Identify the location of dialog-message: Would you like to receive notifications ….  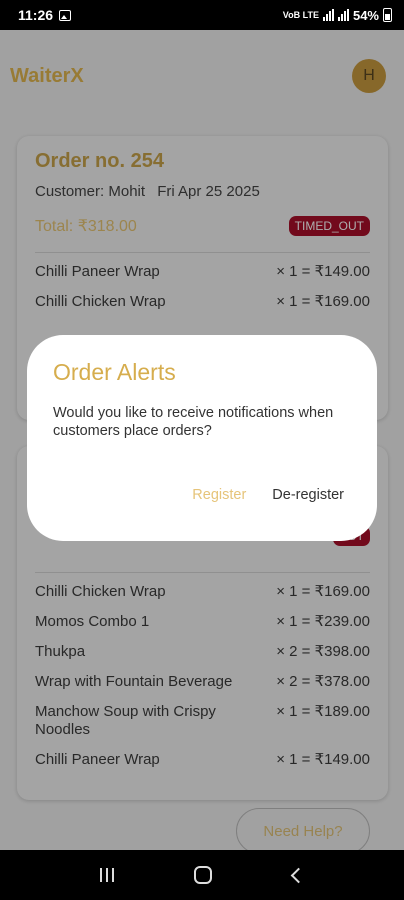
(193, 422).